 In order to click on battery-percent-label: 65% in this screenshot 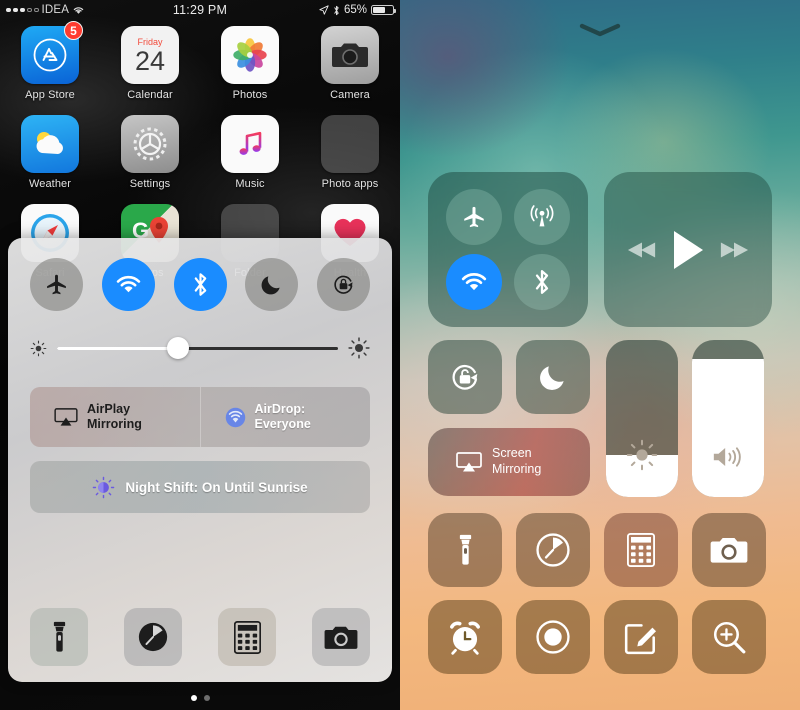, I will do `click(355, 10)`.